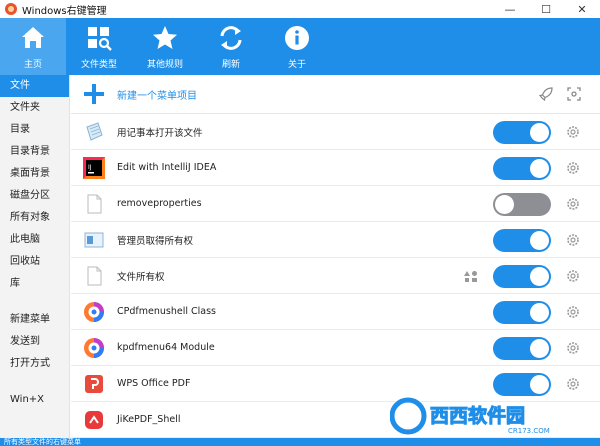 The image size is (600, 446). What do you see at coordinates (34, 284) in the screenshot?
I see `sidebar-item-library: 库` at bounding box center [34, 284].